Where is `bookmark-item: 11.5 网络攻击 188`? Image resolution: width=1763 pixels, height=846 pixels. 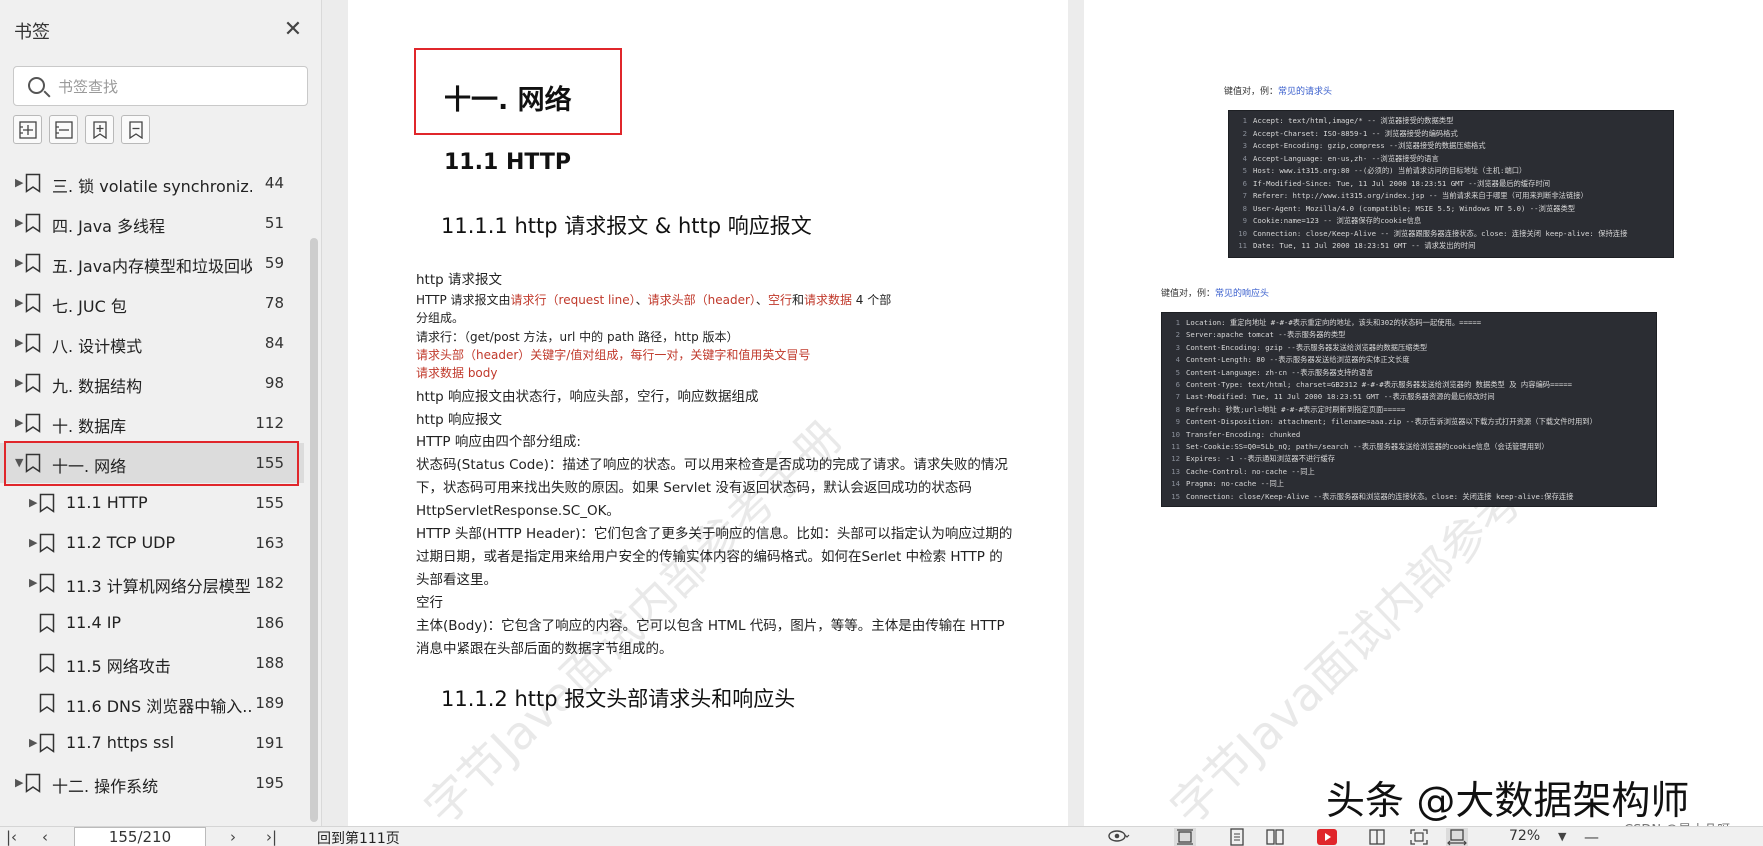 bookmark-item: 11.5 网络攻击 188 is located at coordinates (152, 663).